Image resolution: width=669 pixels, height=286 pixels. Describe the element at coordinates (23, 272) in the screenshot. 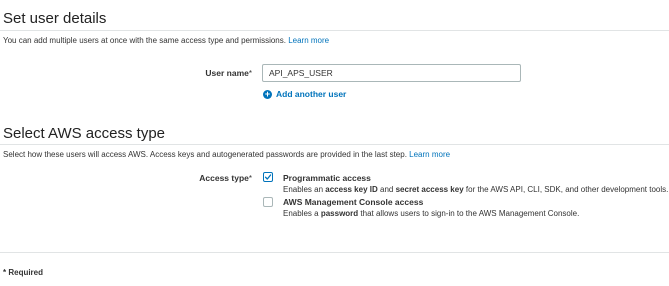

I see `required-note: * Required` at that location.